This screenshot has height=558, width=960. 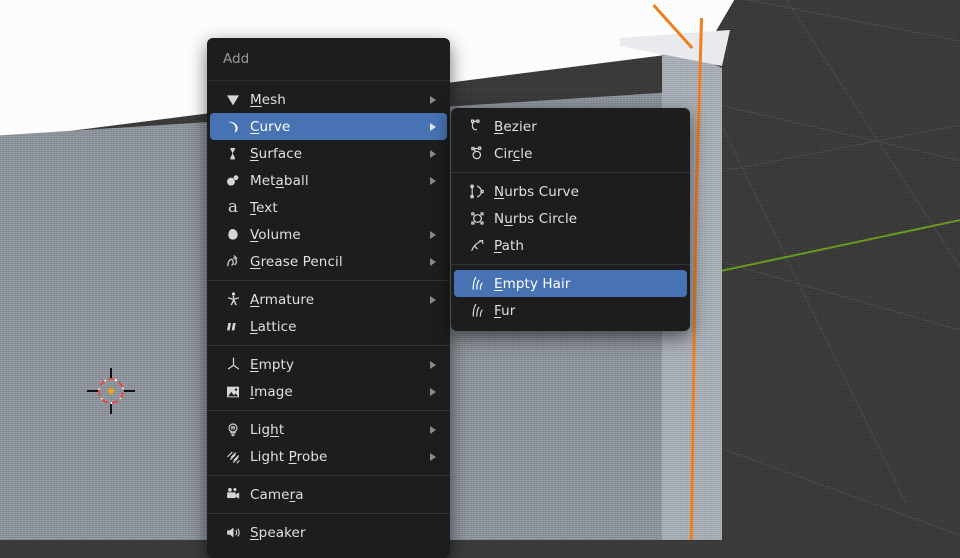 I want to click on menu-item-lattice: Lattice, so click(x=328, y=326).